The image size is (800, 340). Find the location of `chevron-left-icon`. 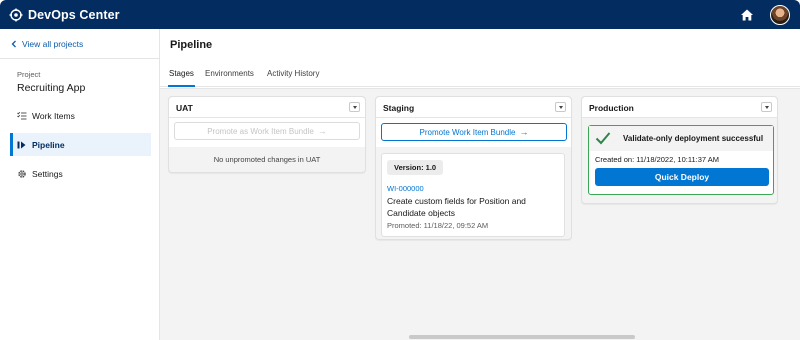

chevron-left-icon is located at coordinates (14, 44).